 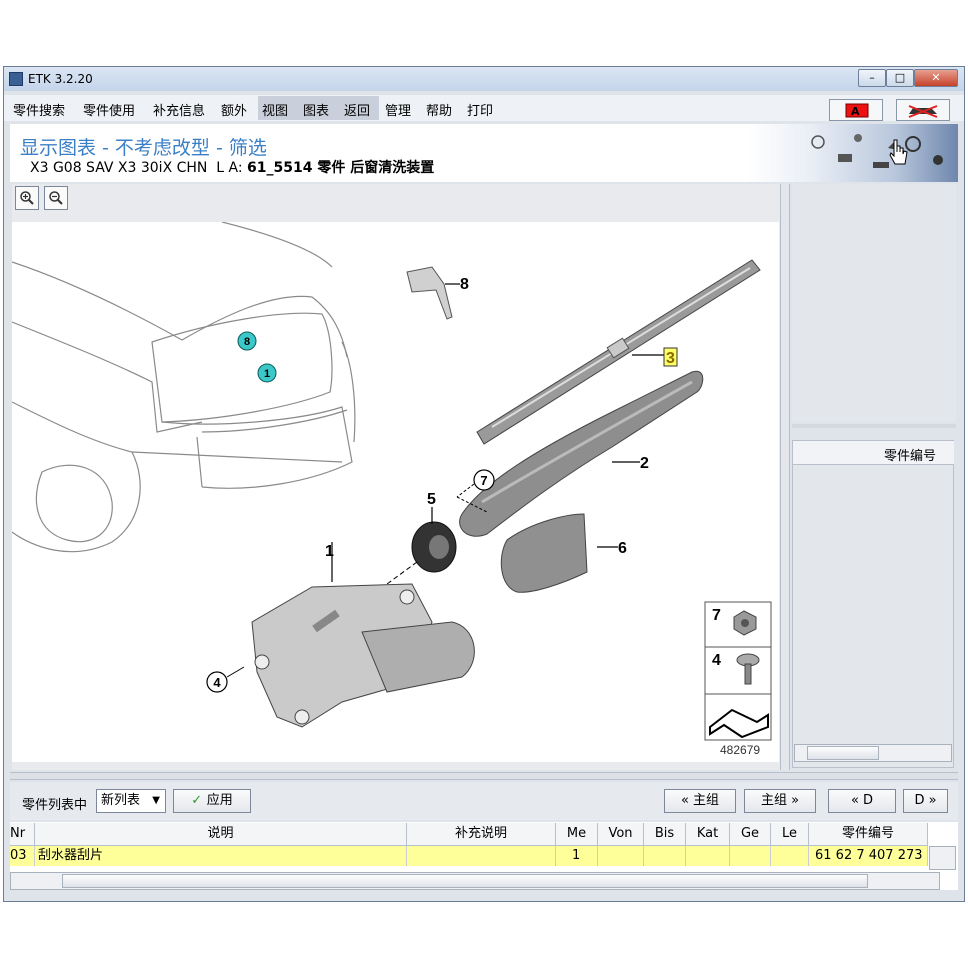 I want to click on table-vertical-scrollbar, so click(x=942, y=858).